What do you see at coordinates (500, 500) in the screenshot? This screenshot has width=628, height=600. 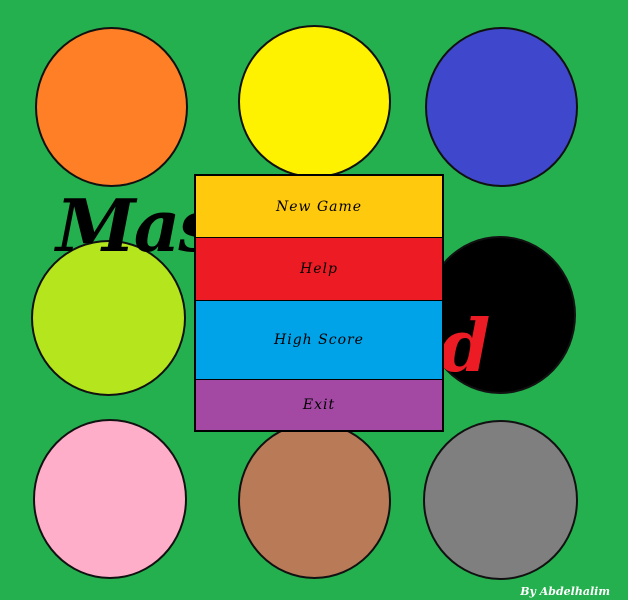 I see `color-peg-gray` at bounding box center [500, 500].